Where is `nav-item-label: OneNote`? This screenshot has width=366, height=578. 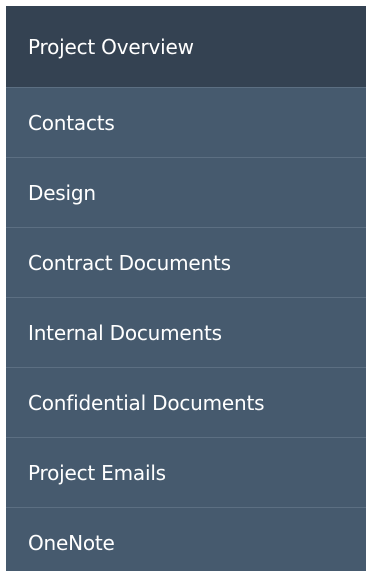 nav-item-label: OneNote is located at coordinates (71, 543).